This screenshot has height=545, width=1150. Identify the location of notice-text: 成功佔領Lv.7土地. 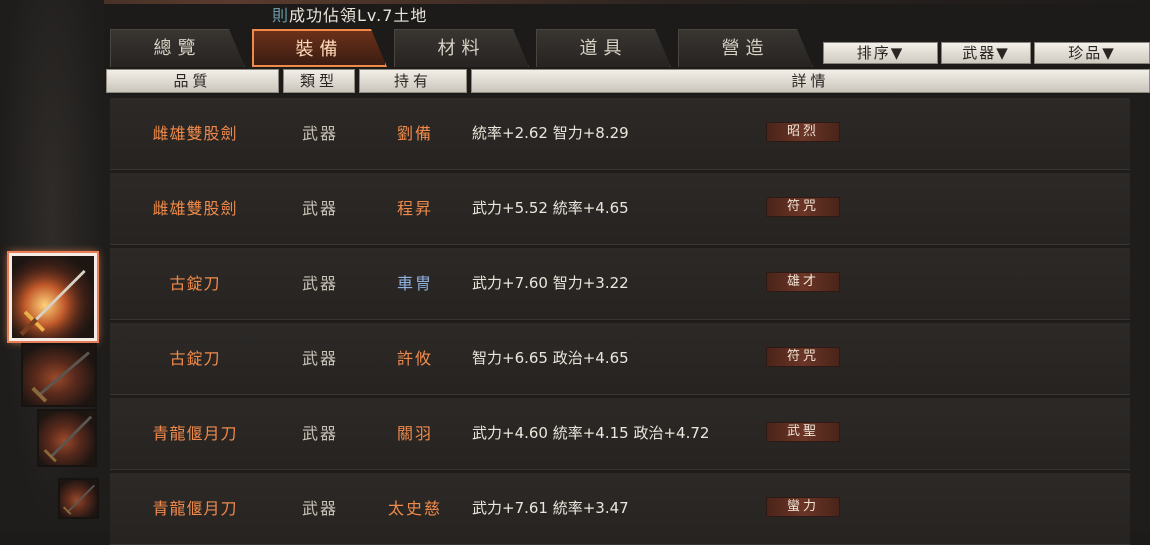
(358, 15).